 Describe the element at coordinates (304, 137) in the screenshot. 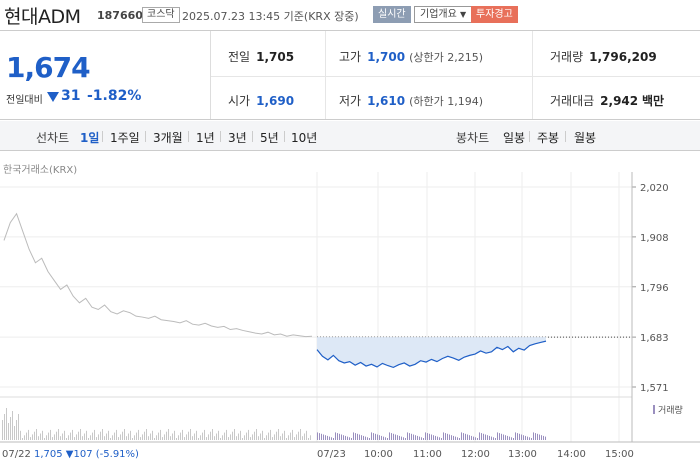

I see `tab-10y: 10년` at that location.